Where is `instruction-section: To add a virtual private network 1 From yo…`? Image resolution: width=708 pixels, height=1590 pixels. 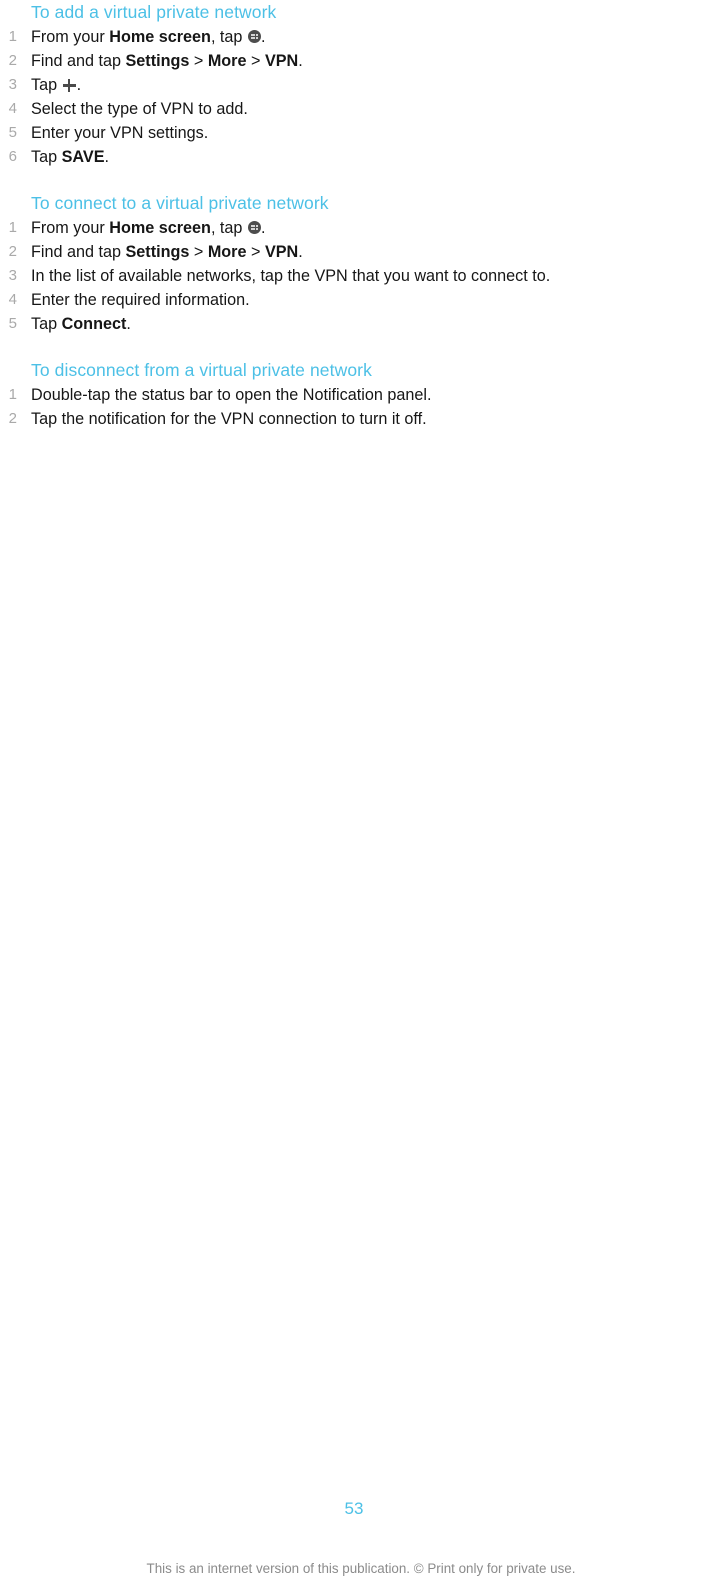 instruction-section: To add a virtual private network 1 From yo… is located at coordinates (354, 84).